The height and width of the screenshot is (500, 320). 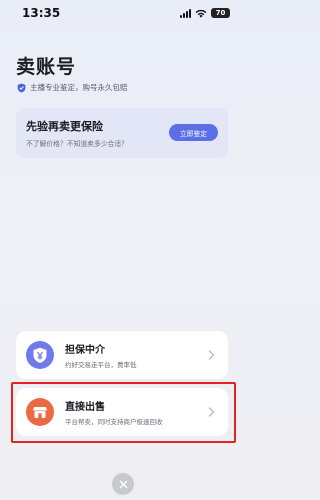 I want to click on escrow-option-card: 担保中介 约好交易走平台，费率低, so click(x=122, y=355).